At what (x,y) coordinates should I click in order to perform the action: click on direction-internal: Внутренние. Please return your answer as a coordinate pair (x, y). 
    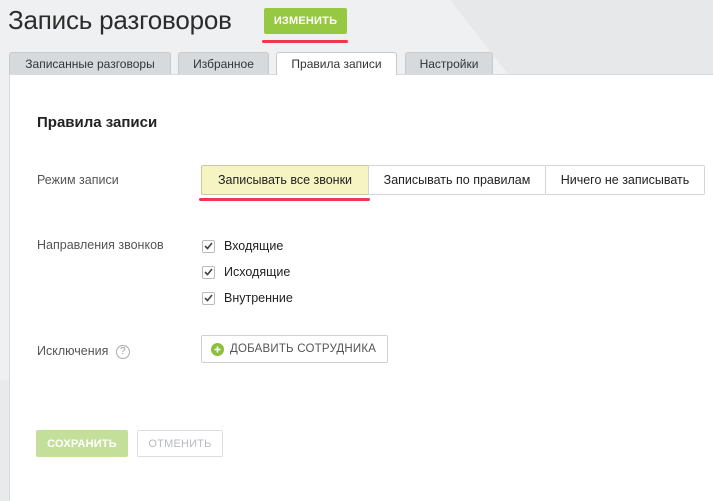
    Looking at the image, I should click on (247, 298).